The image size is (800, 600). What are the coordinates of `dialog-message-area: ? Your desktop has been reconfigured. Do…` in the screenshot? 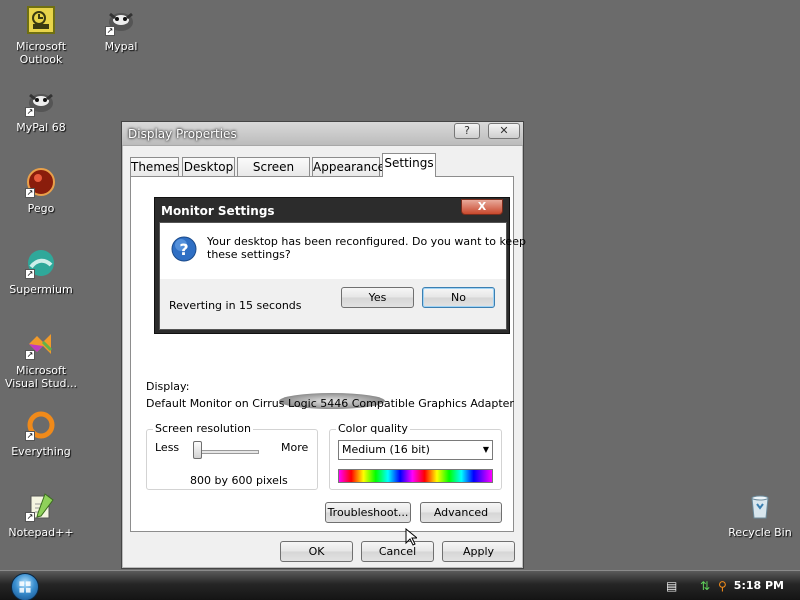 It's located at (343, 251).